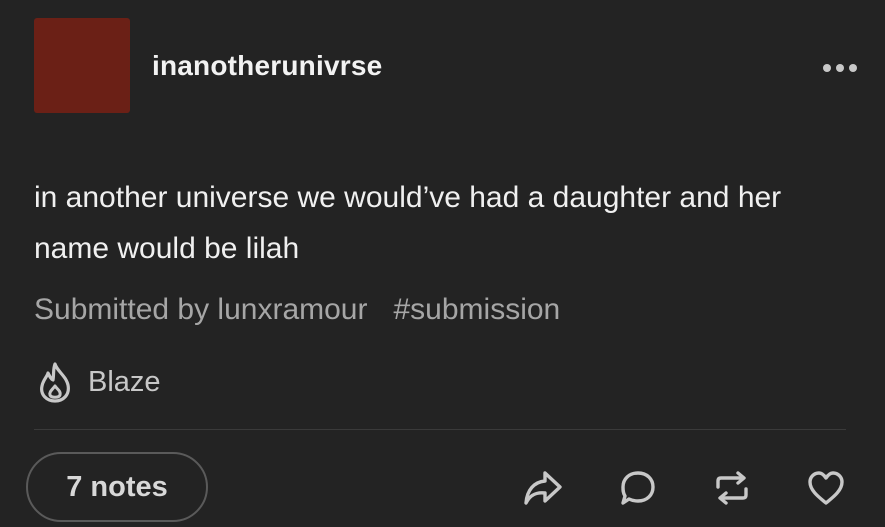  Describe the element at coordinates (267, 66) in the screenshot. I see `post-username: inanotherunivrse` at that location.